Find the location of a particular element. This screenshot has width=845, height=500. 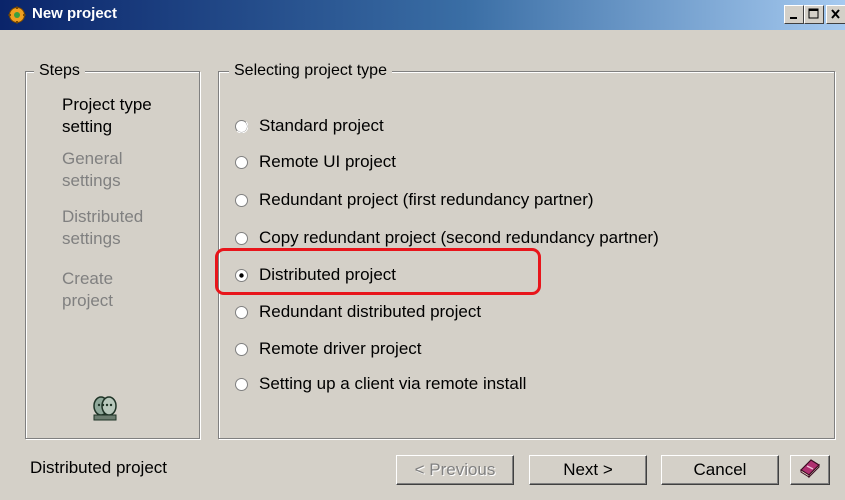

radio-remote-ui-project: Remote UI project is located at coordinates (315, 162).